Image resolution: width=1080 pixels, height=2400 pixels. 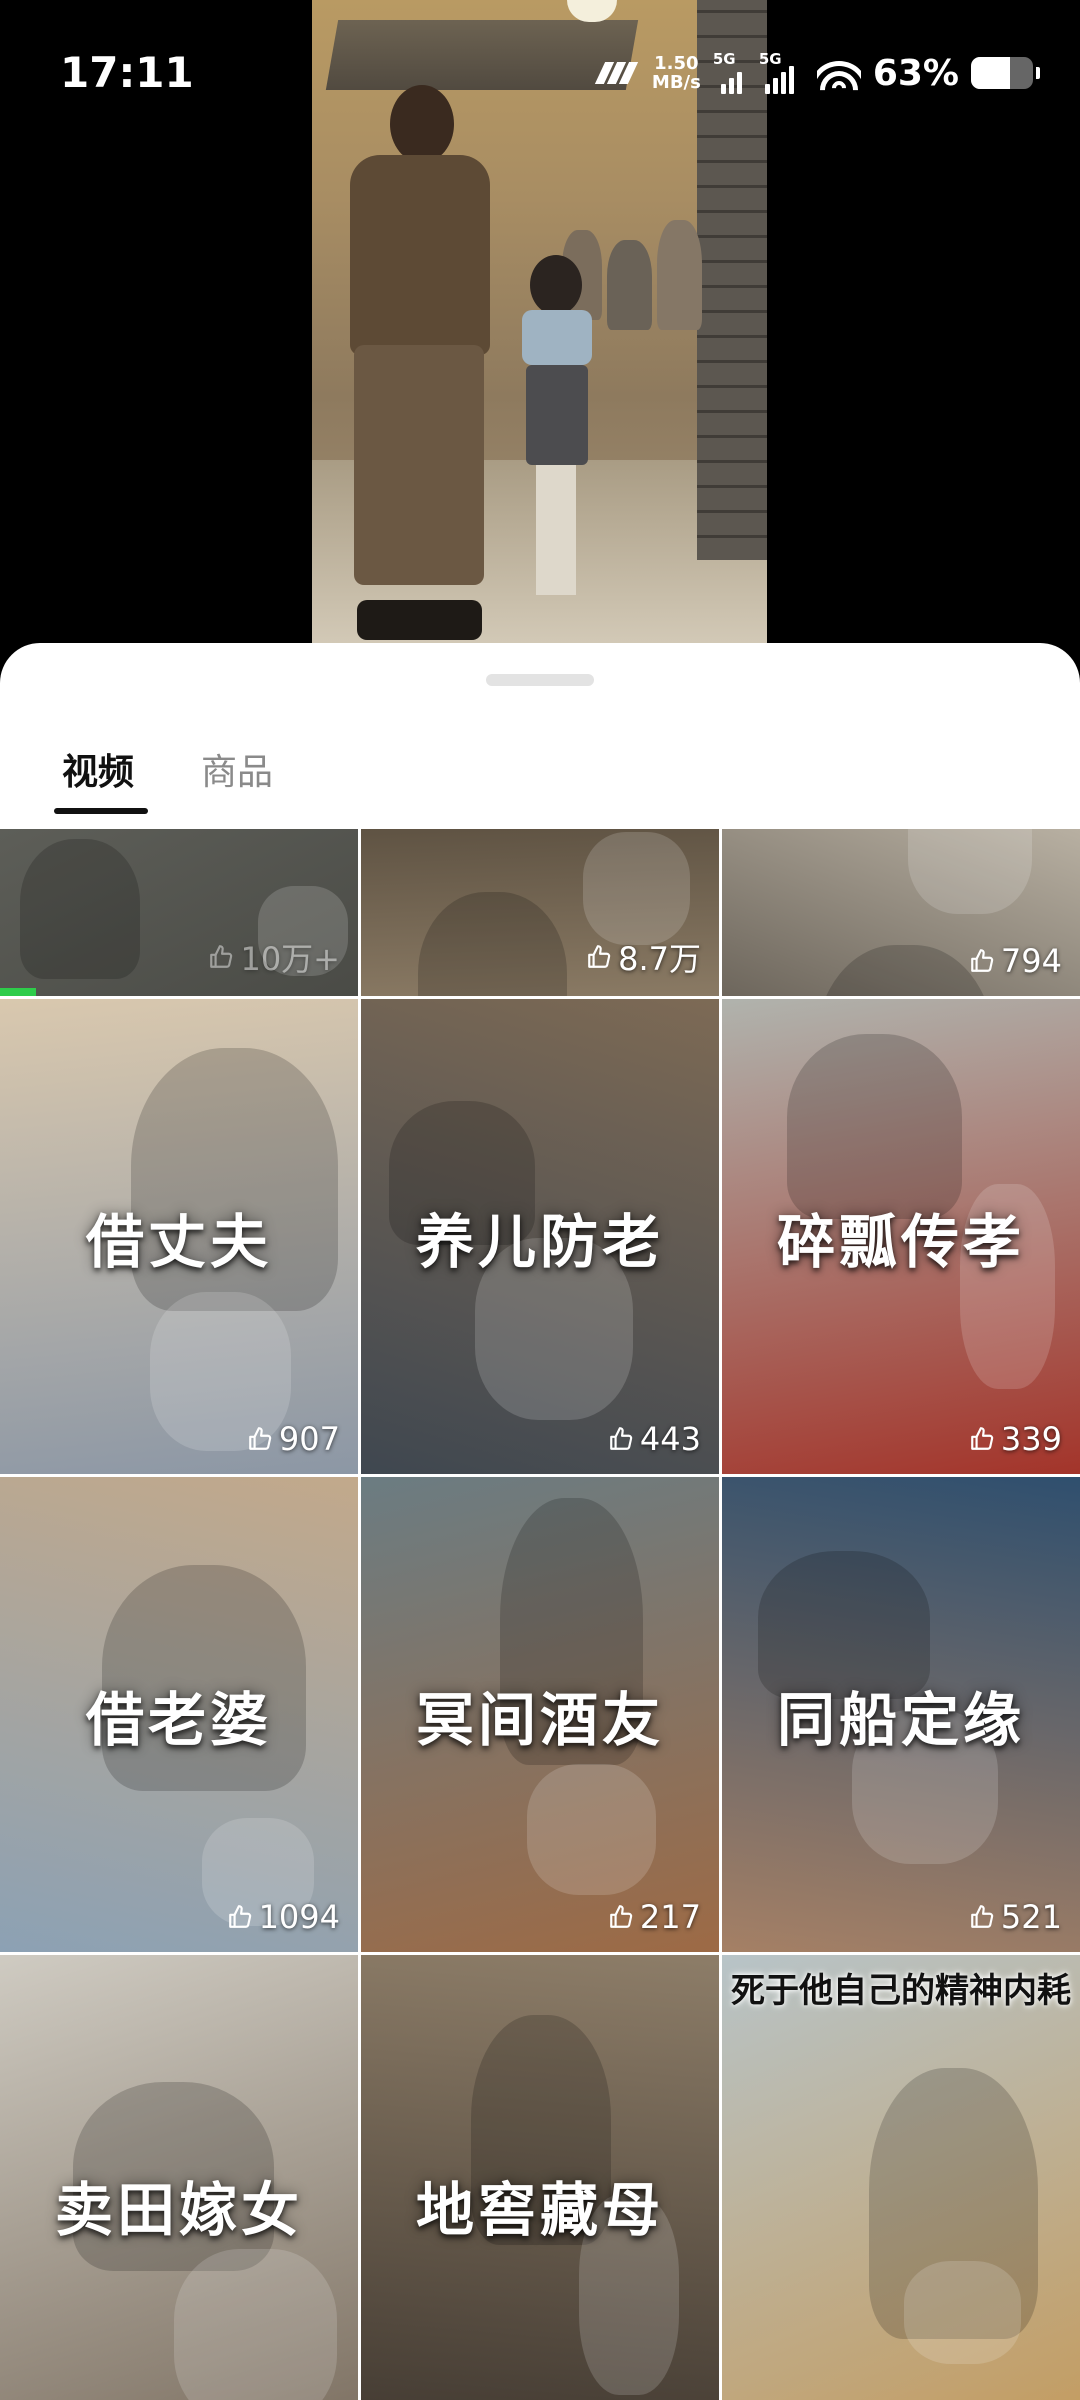 What do you see at coordinates (1031, 1439) in the screenshot?
I see `like-count-value: 339` at bounding box center [1031, 1439].